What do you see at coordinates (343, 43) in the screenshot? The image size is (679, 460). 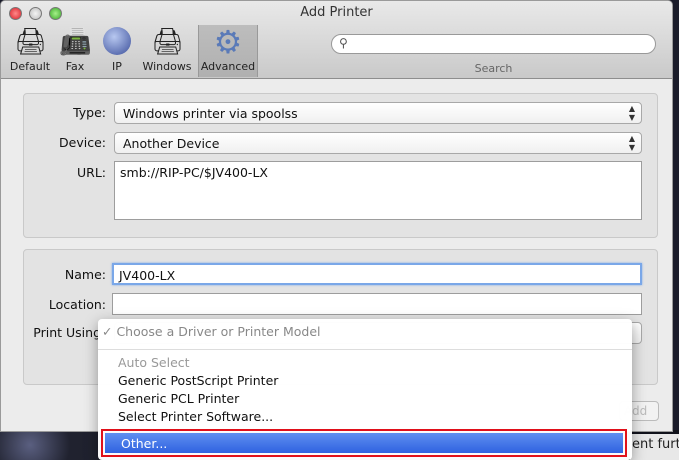 I see `search-icon: ⚲` at bounding box center [343, 43].